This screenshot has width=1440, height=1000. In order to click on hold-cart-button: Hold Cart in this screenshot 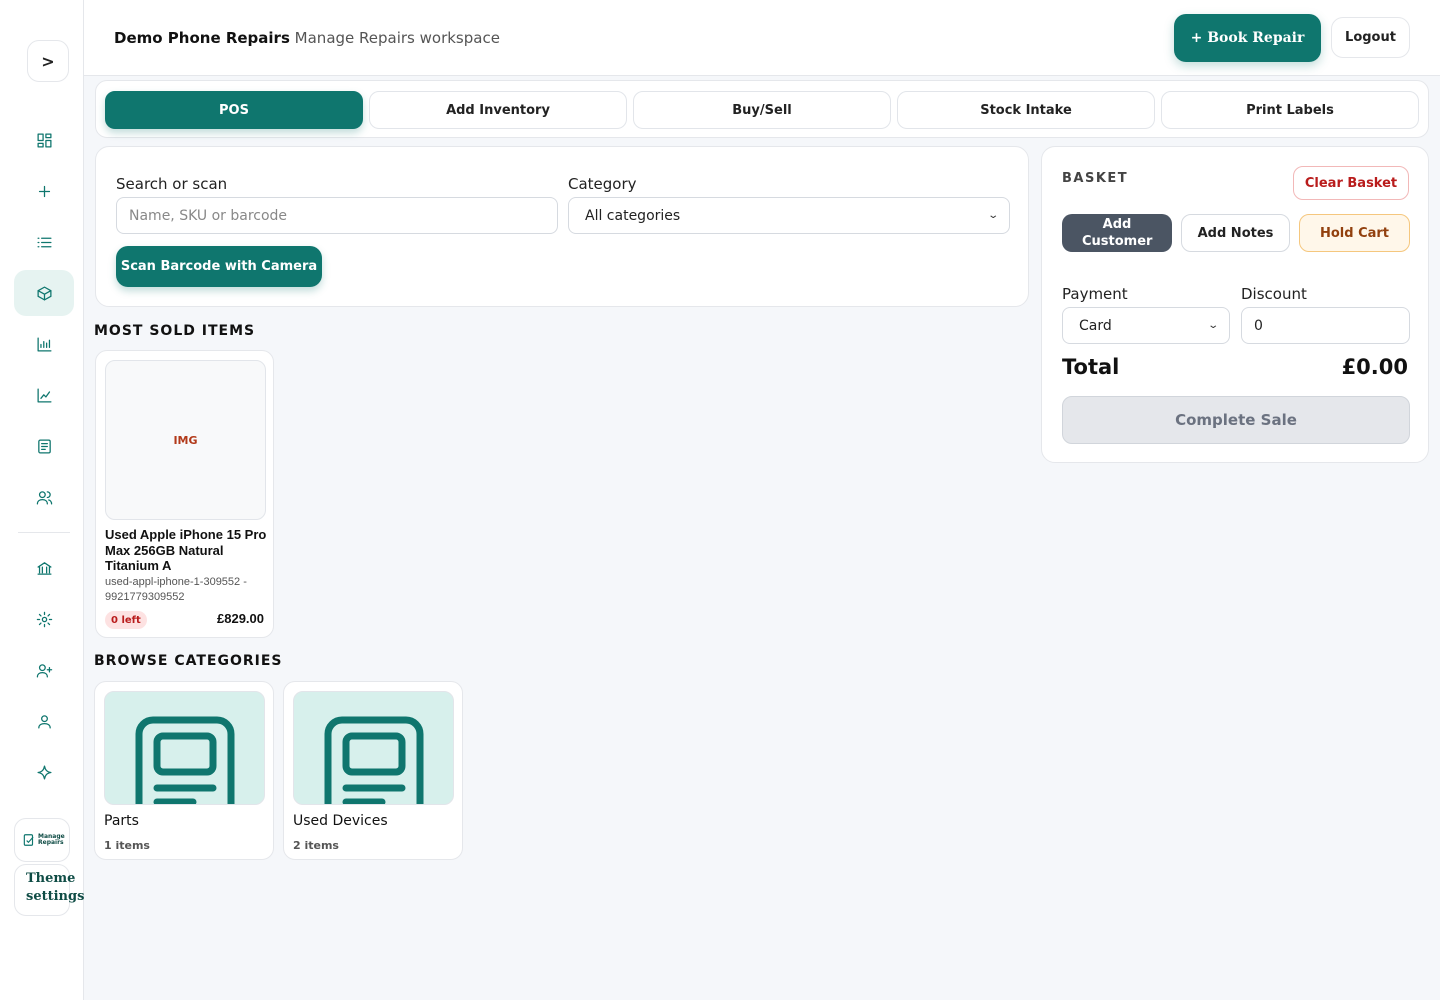, I will do `click(1354, 233)`.